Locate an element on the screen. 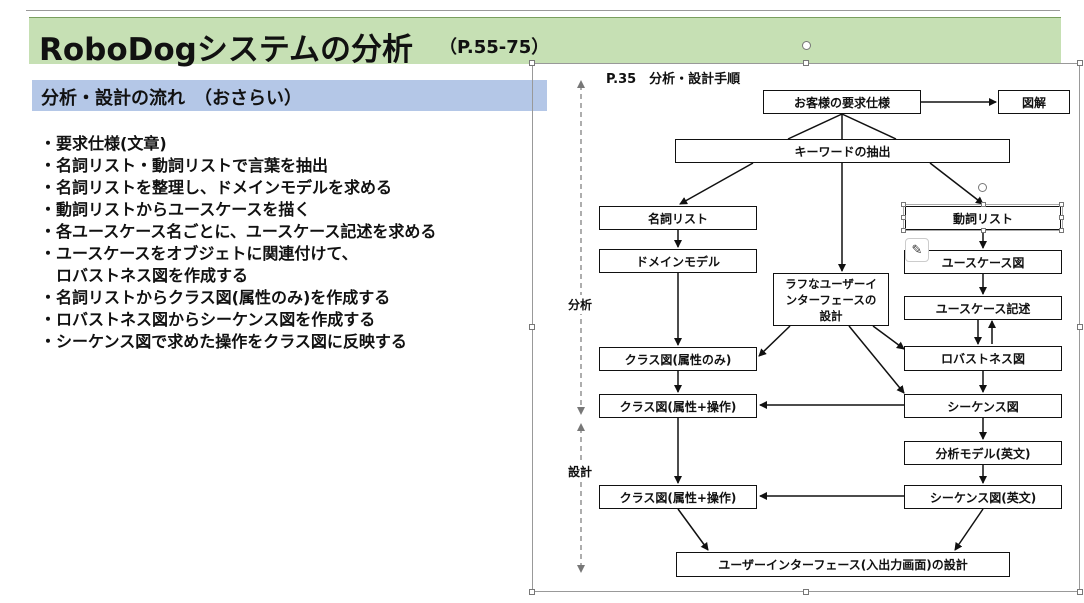 This screenshot has width=1084, height=603. node-noun-list: 名詞リスト is located at coordinates (678, 218).